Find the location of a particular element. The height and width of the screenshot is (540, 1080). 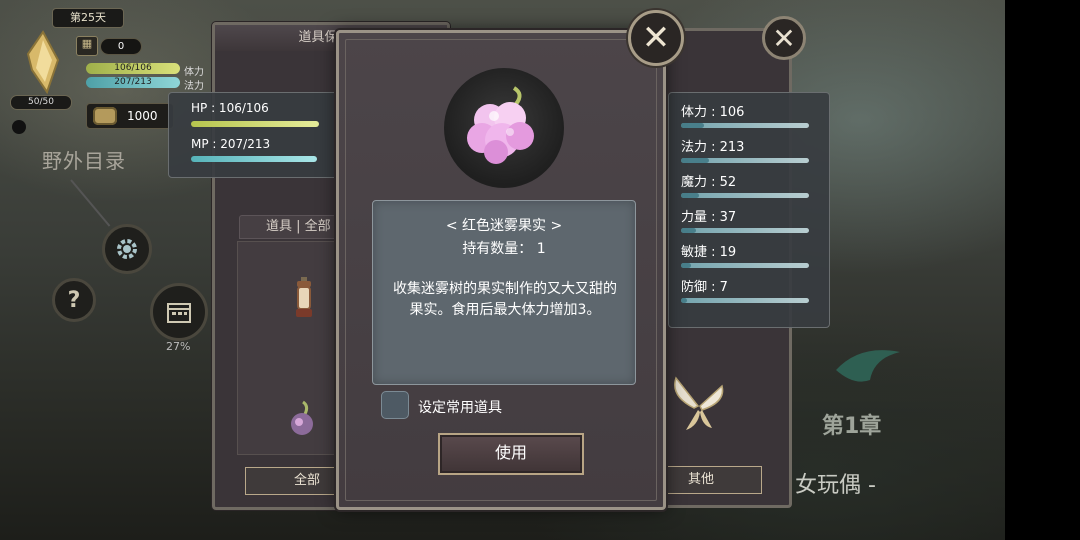

mana-bar is located at coordinates (745, 160).